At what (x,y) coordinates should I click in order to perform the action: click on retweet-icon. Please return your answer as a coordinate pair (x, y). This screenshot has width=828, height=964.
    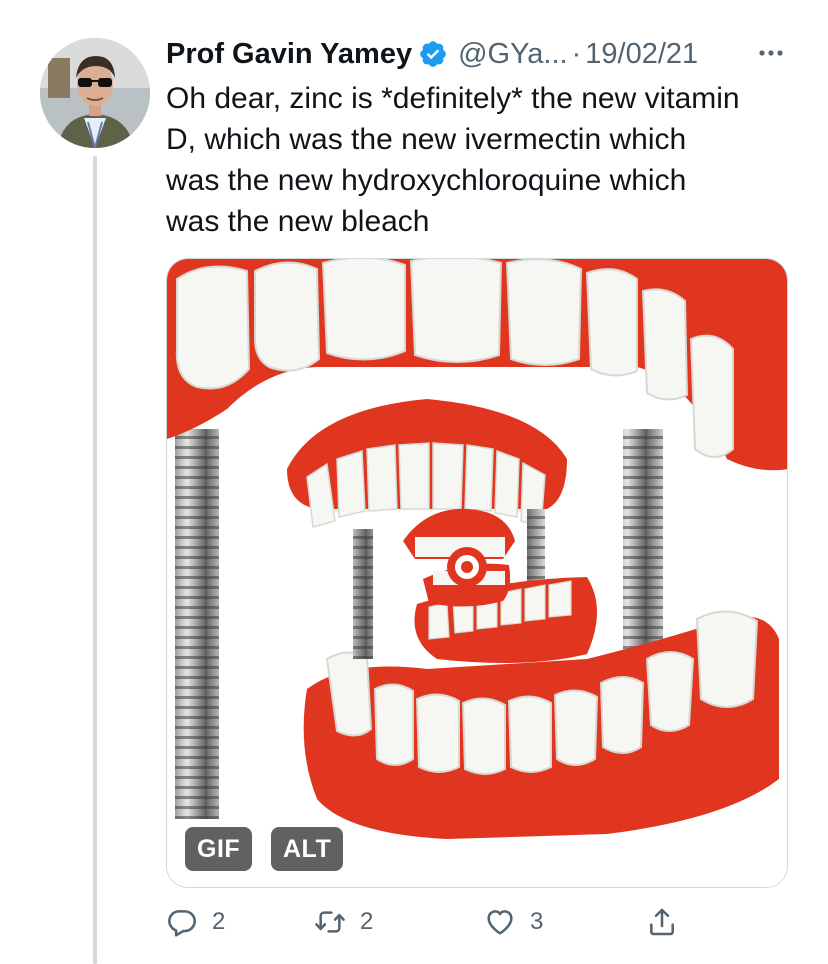
    Looking at the image, I should click on (330, 922).